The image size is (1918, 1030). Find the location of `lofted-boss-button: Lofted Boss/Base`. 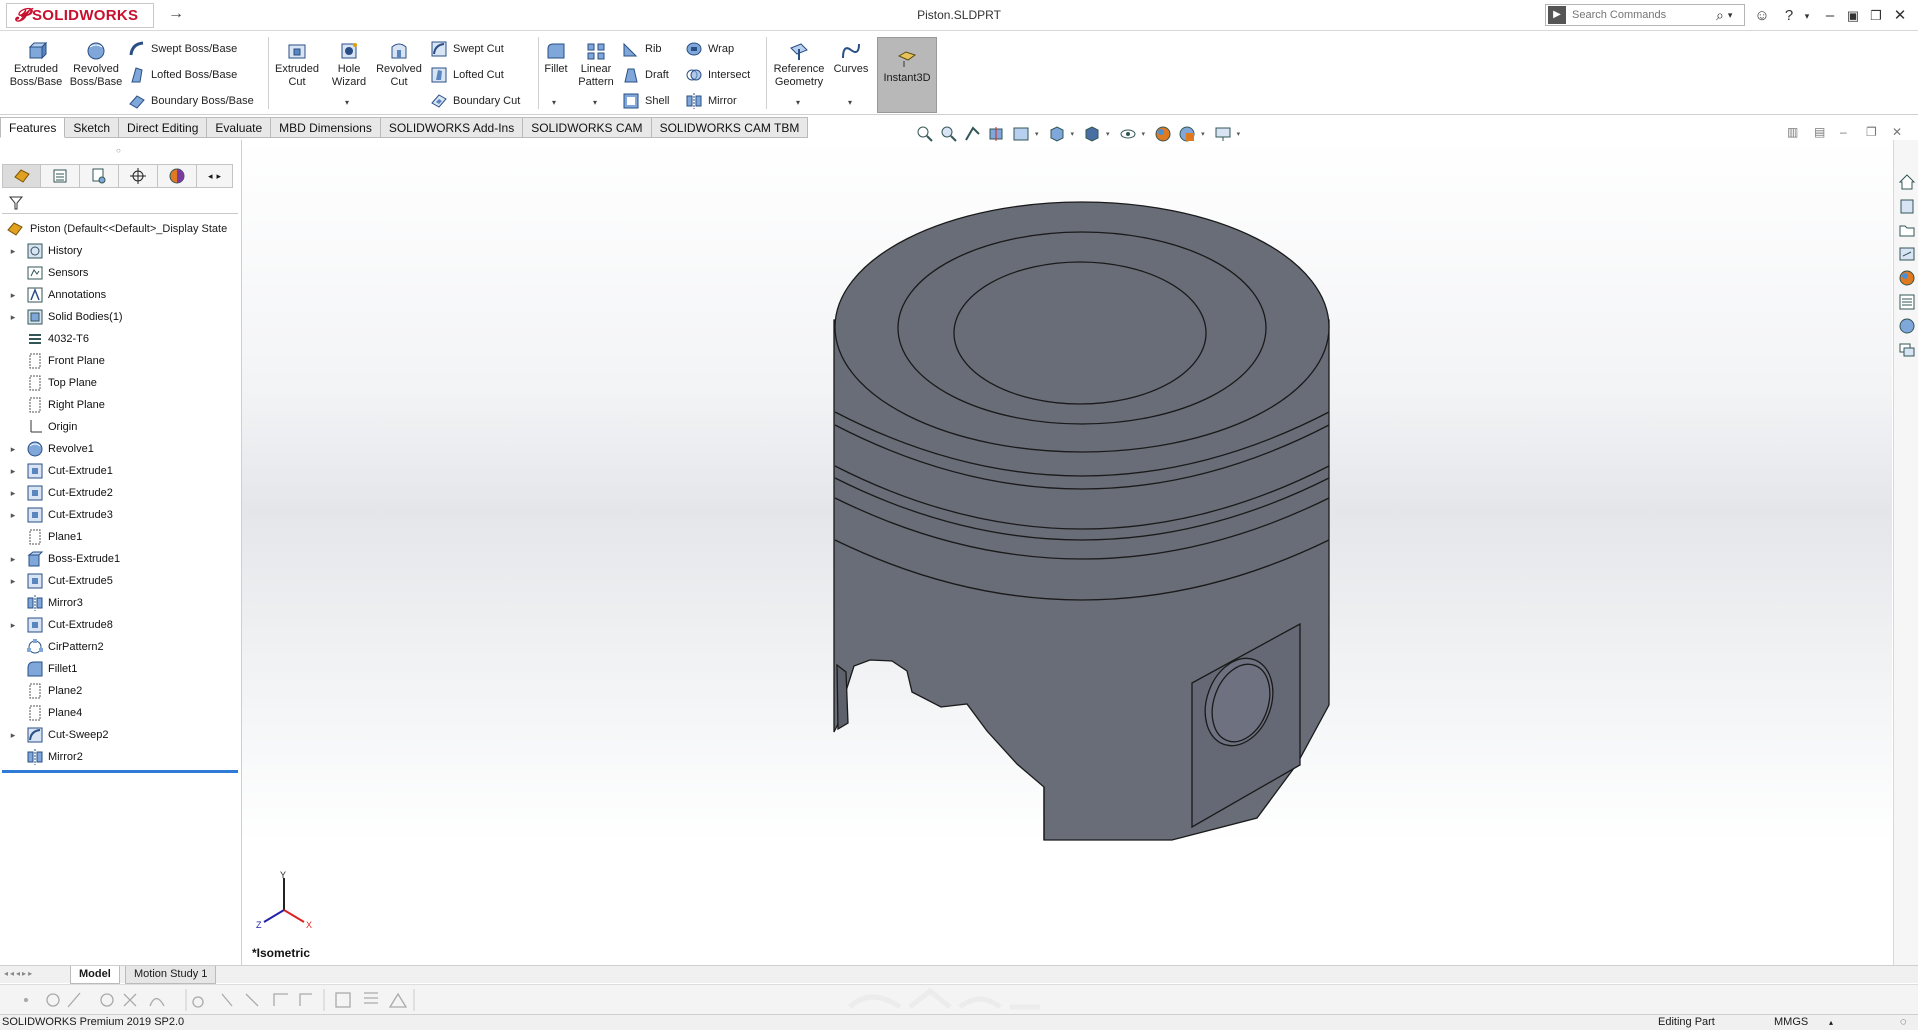

lofted-boss-button: Lofted Boss/Base is located at coordinates (182, 75).